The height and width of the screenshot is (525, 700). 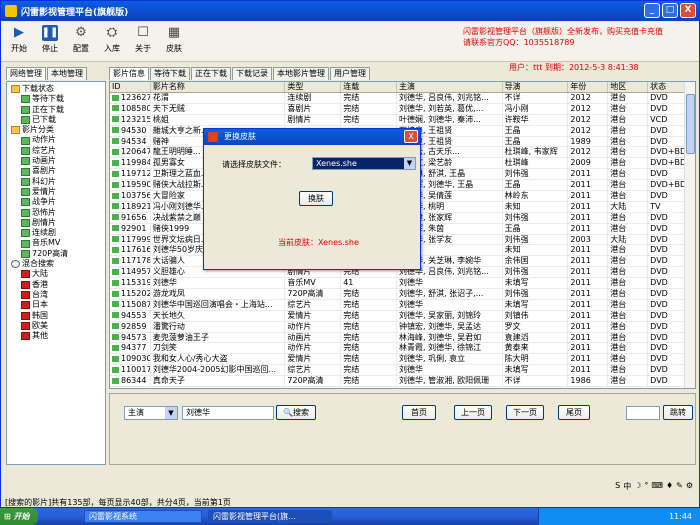 I want to click on minimize-button: _, so click(x=652, y=10).